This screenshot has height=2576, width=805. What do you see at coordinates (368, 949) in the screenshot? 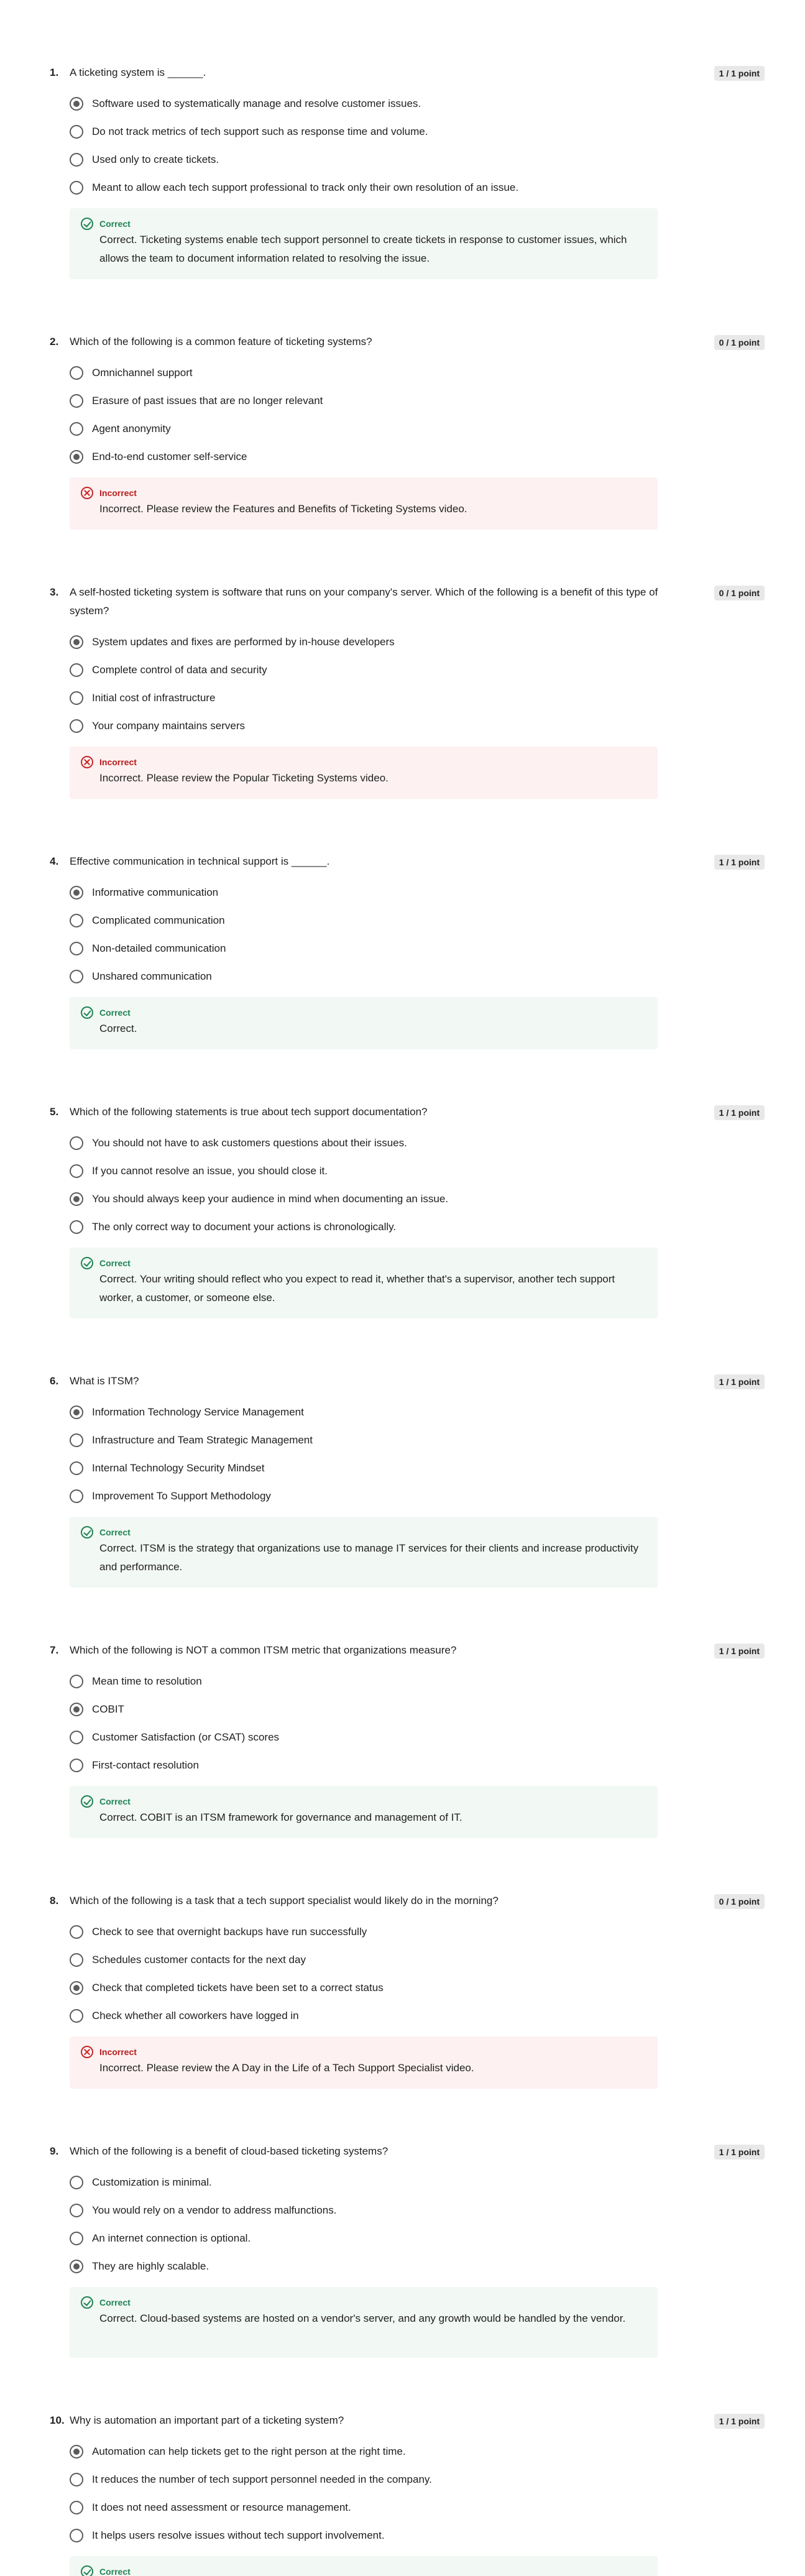
I see `answer-option: Non-detailed communication` at bounding box center [368, 949].